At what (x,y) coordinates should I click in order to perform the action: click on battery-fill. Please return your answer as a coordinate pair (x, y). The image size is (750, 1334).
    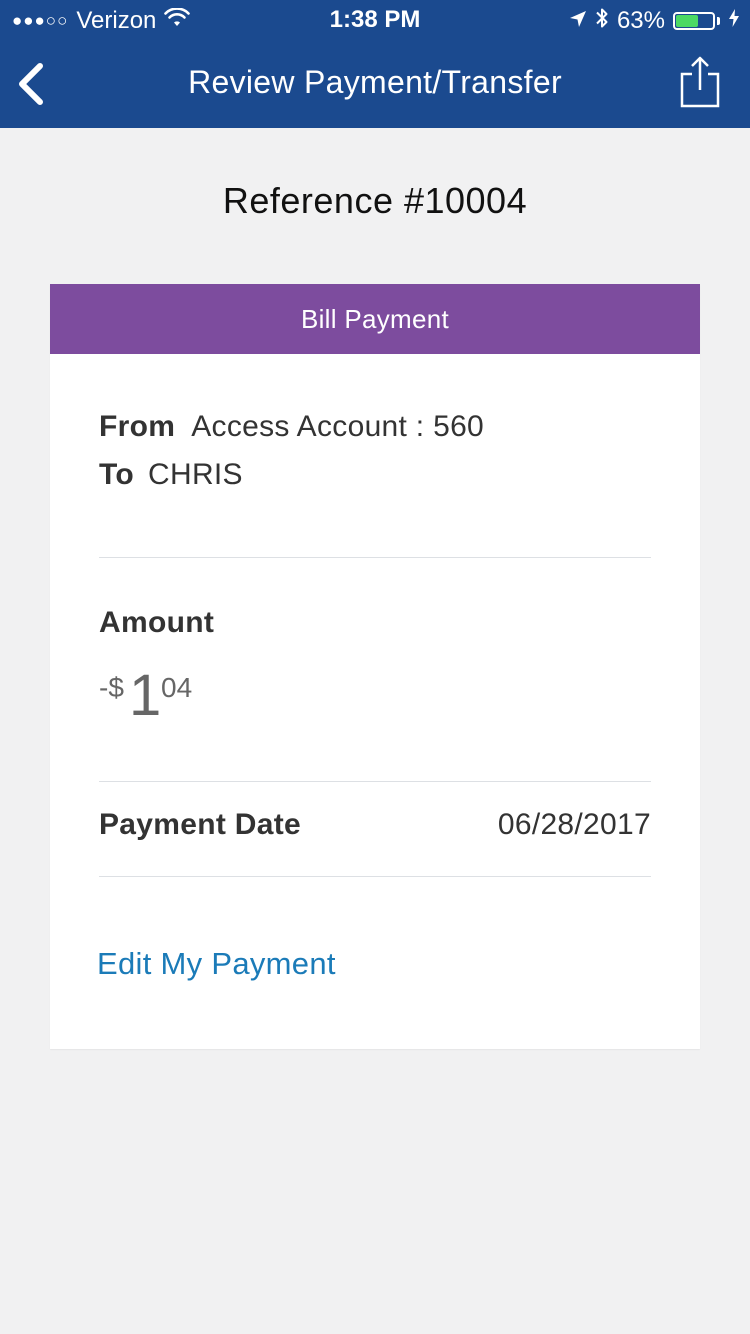
    Looking at the image, I should click on (687, 21).